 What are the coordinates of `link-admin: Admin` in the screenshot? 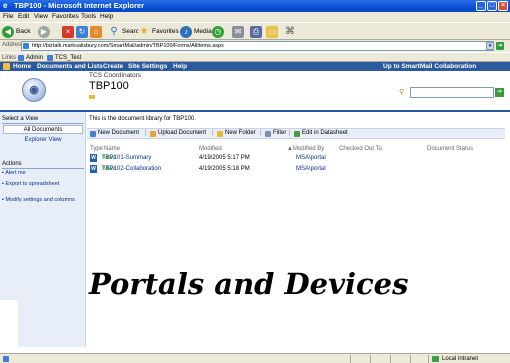 It's located at (34, 58).